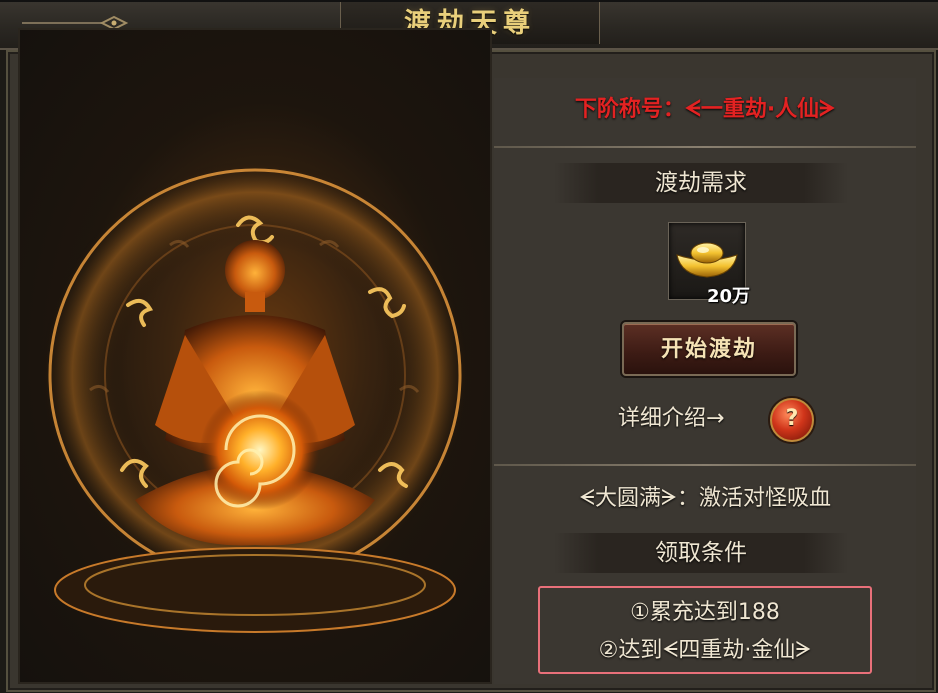 The height and width of the screenshot is (693, 938). Describe the element at coordinates (701, 183) in the screenshot. I see `requirement-header: 渡劫需求` at that location.